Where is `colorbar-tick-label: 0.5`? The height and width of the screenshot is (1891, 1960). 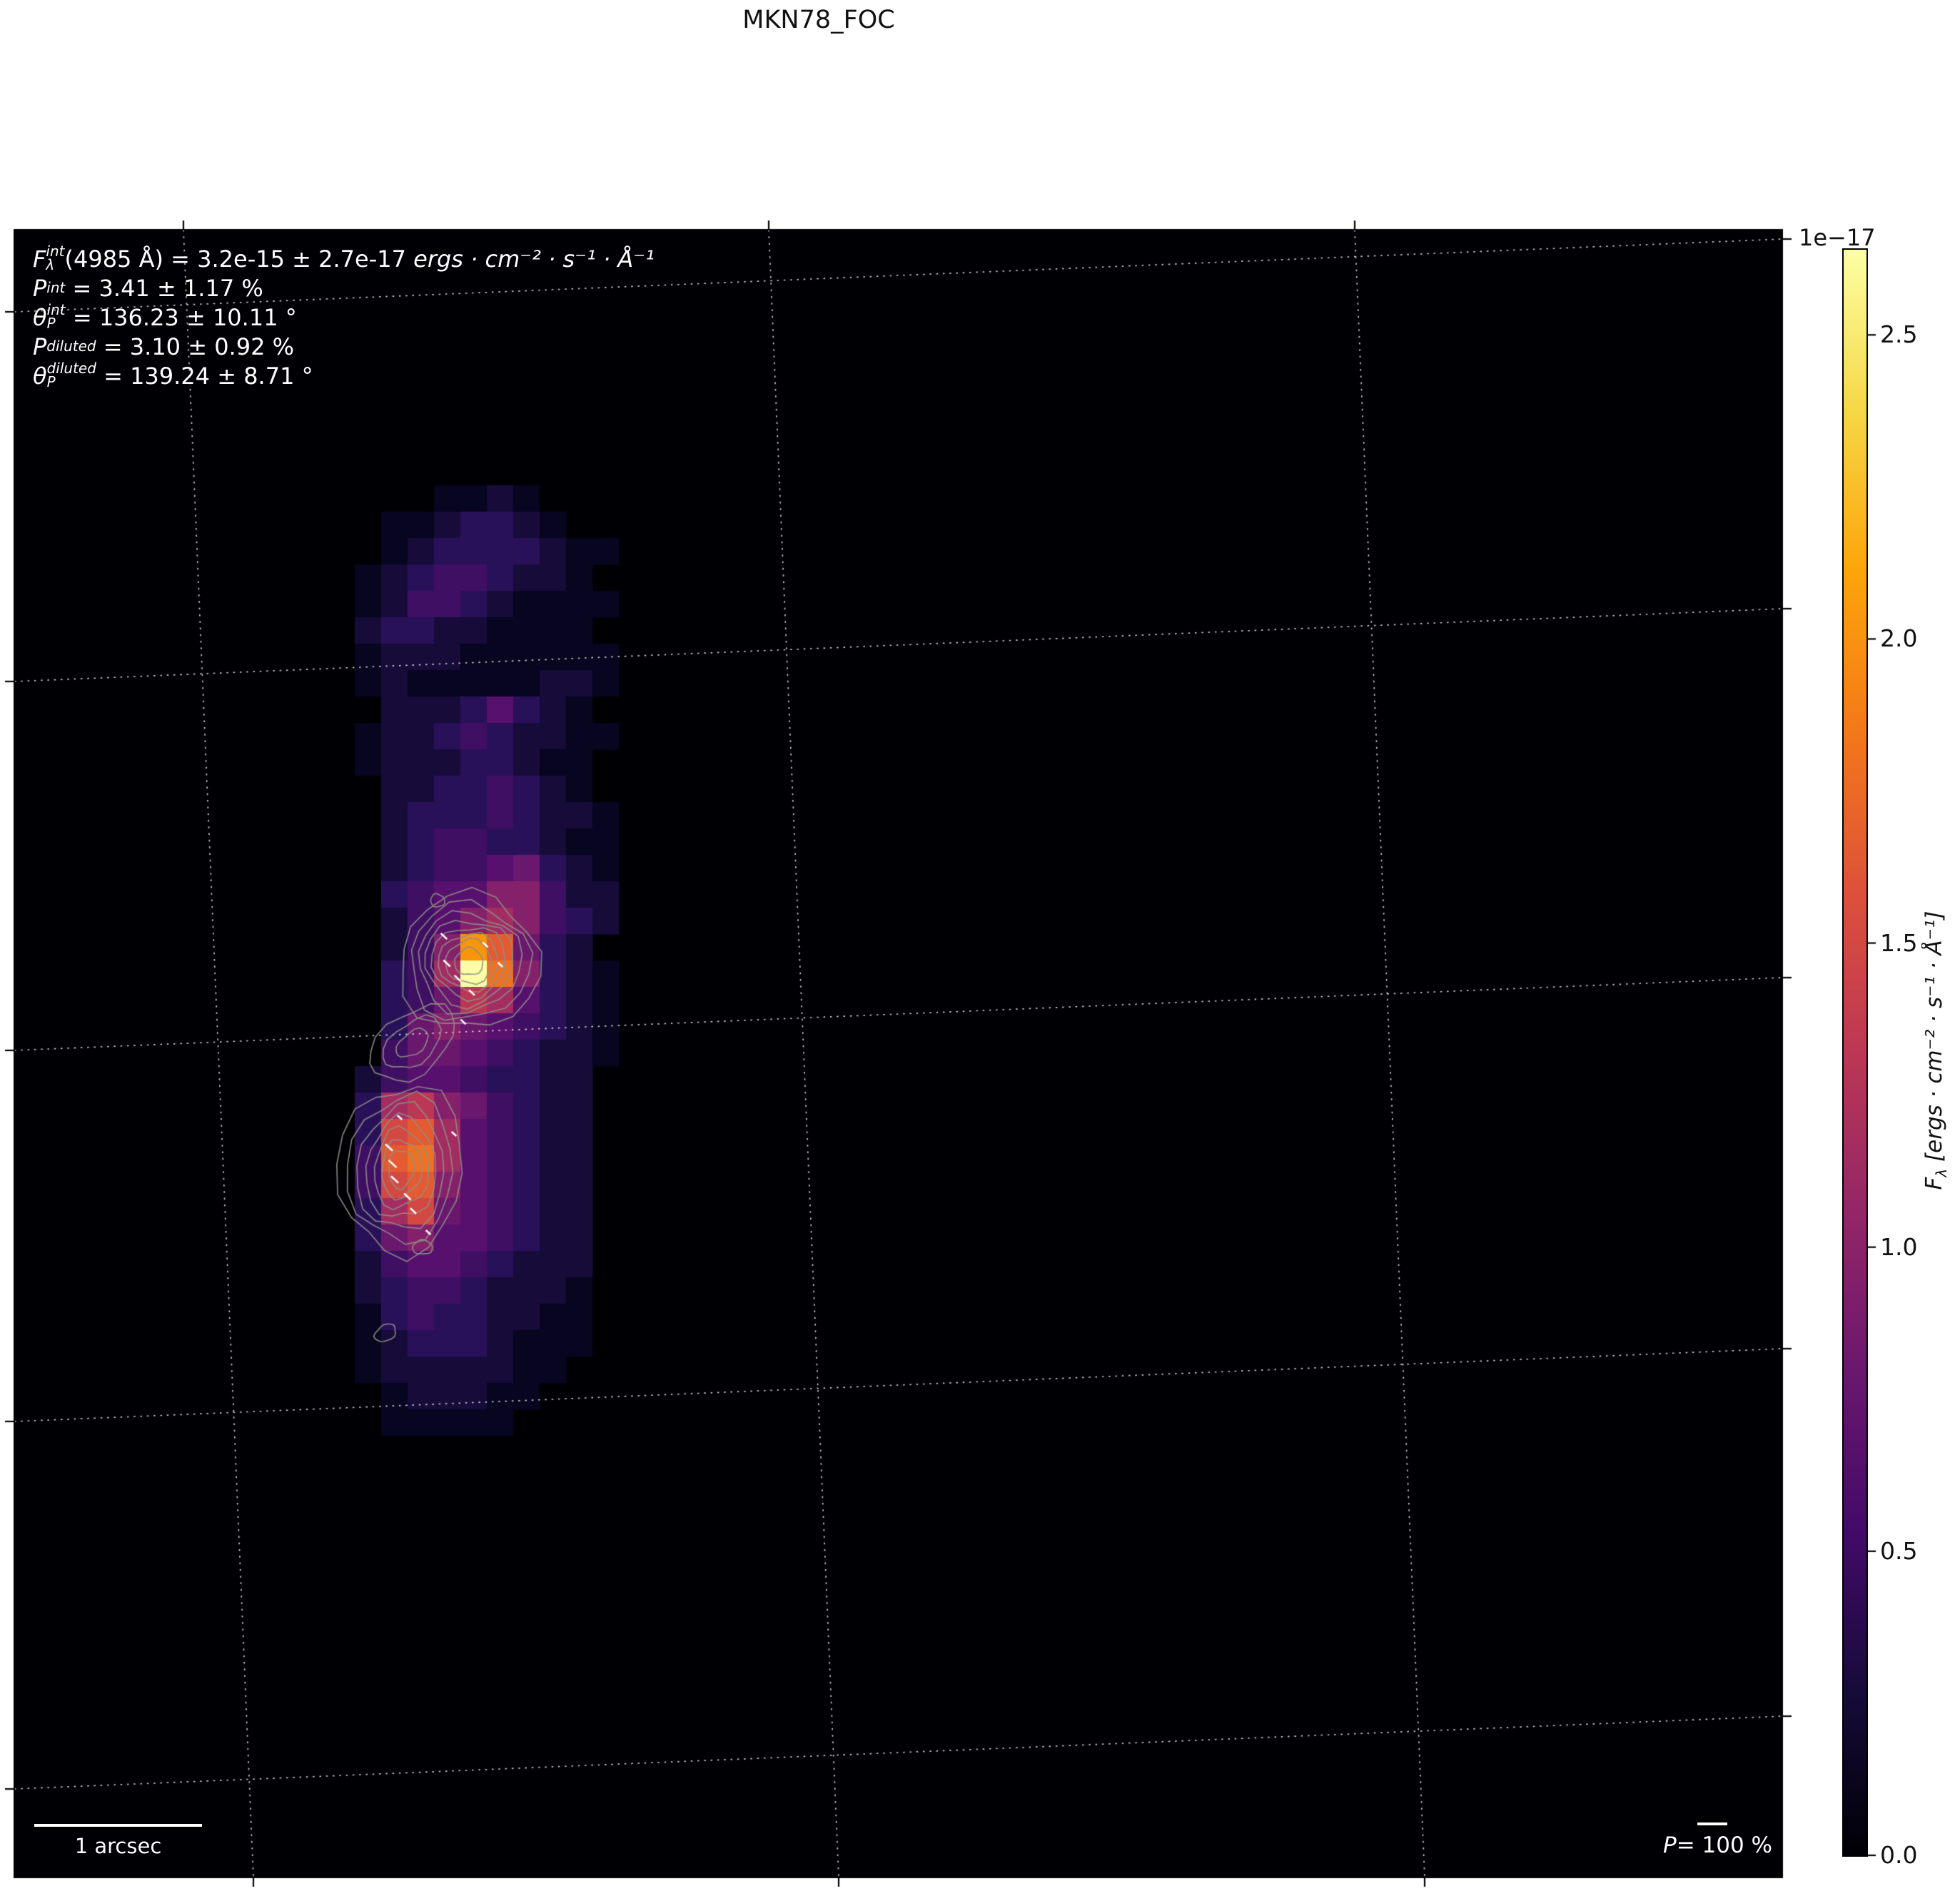
colorbar-tick-label: 0.5 is located at coordinates (1899, 1551).